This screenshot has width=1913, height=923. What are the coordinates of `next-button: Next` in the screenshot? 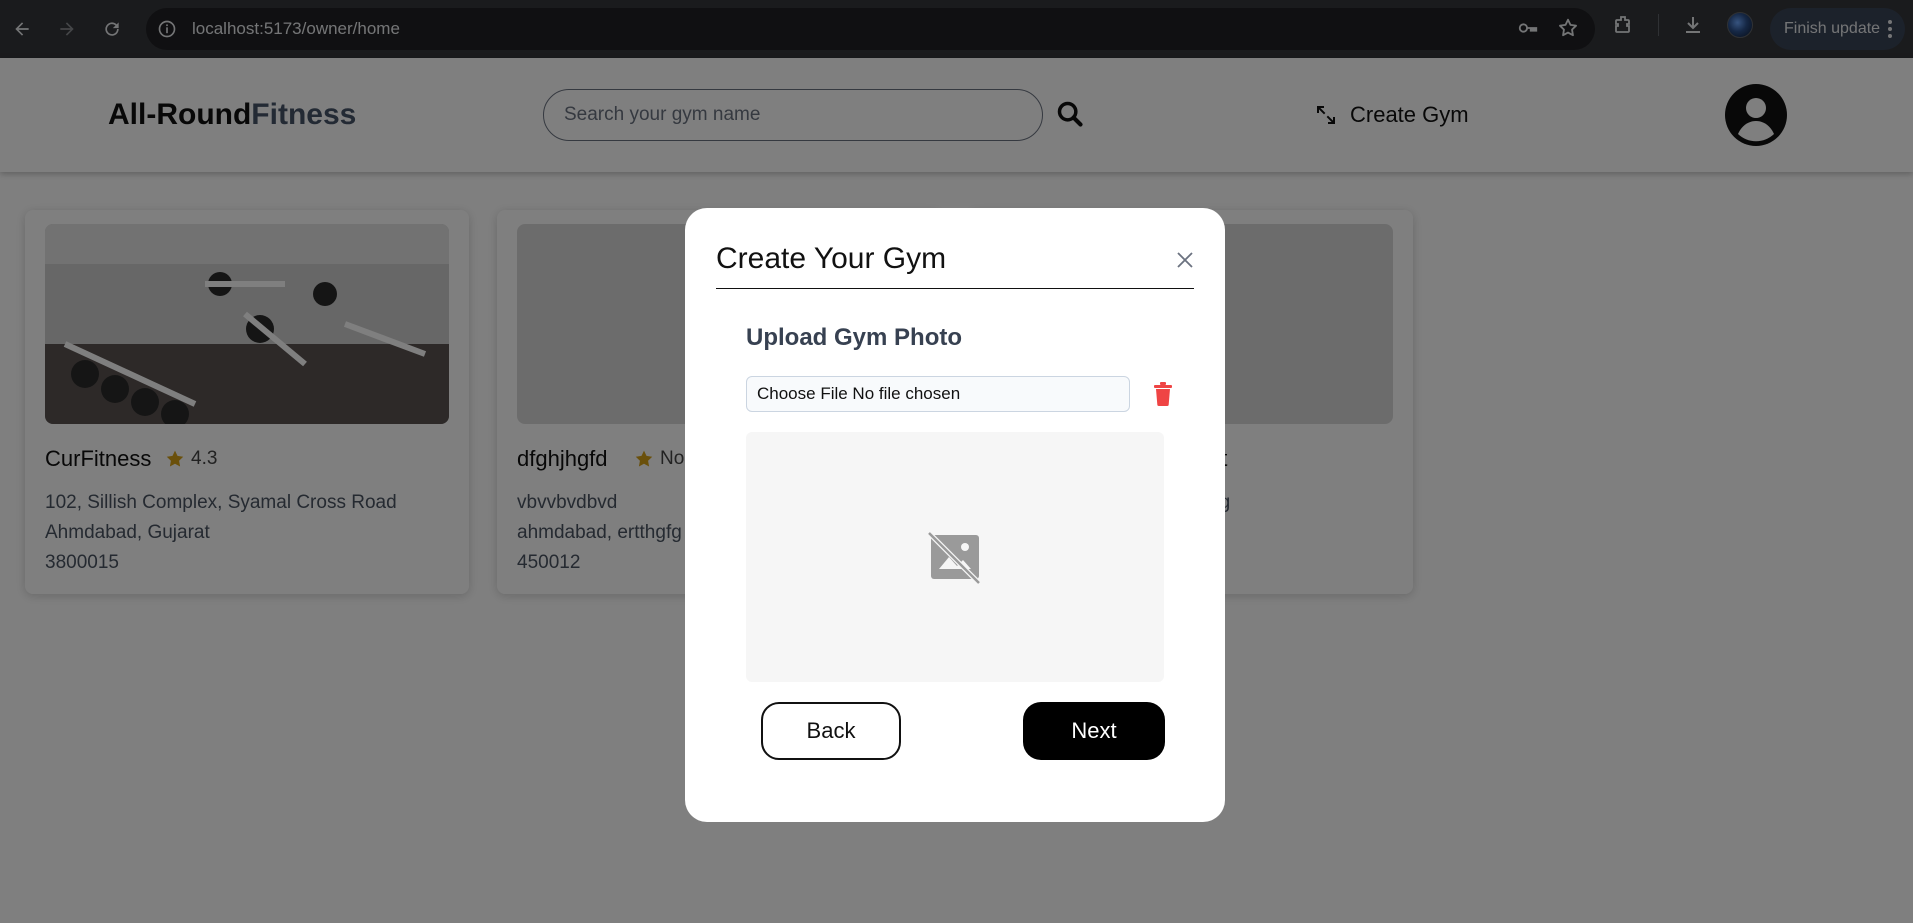 It's located at (1094, 731).